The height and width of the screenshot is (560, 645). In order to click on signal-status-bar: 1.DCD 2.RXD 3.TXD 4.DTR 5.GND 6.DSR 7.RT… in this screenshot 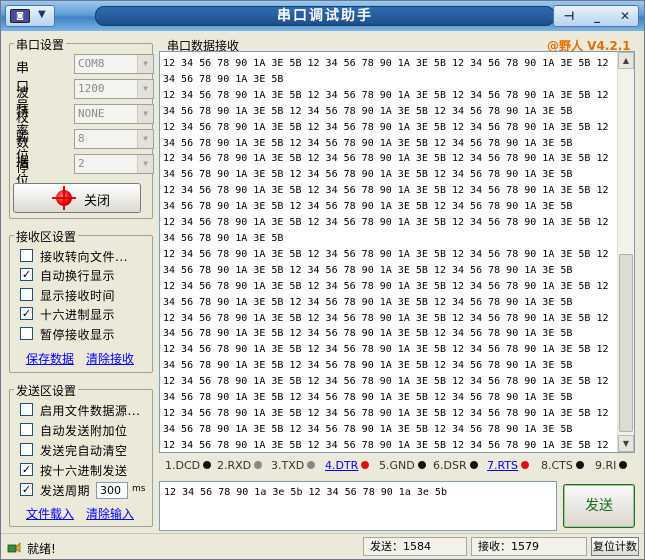, I will do `click(397, 465)`.